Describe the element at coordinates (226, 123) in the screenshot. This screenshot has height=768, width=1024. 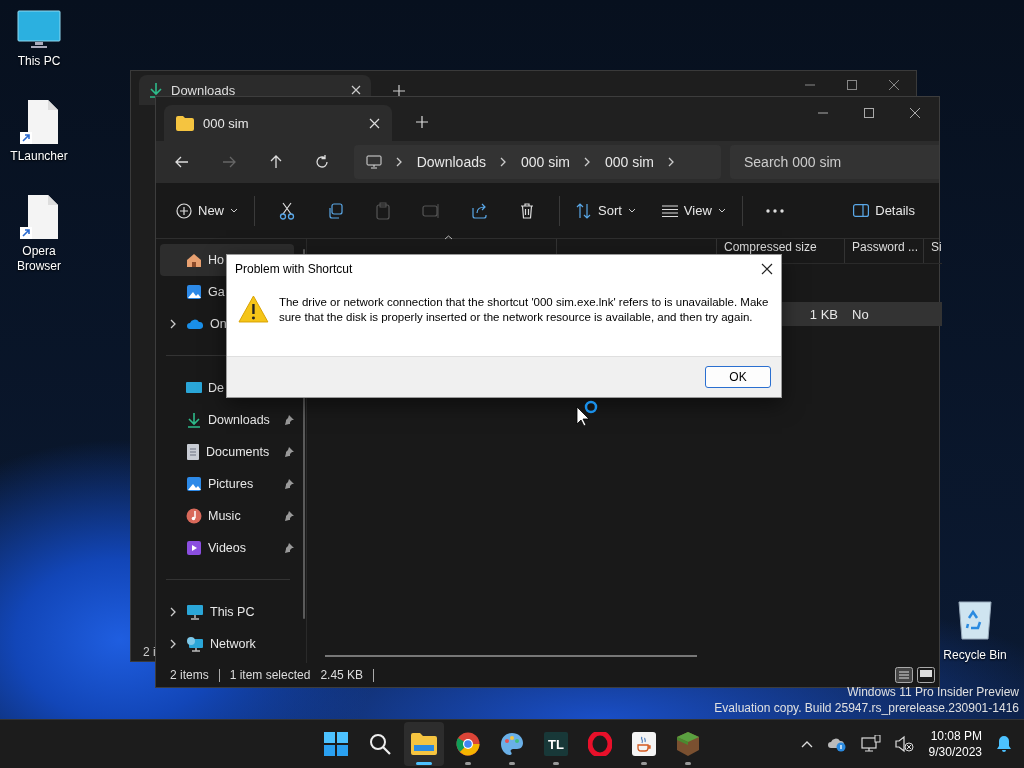
I see `tab-title: 000 sim` at that location.